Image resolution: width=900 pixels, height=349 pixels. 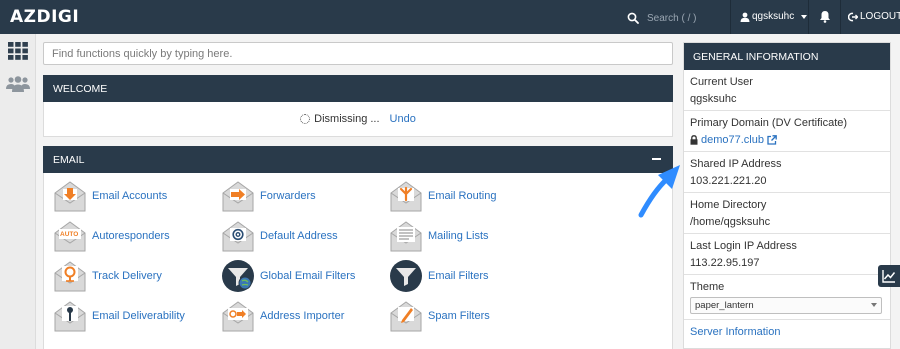 I want to click on email-routing-icon, so click(x=406, y=196).